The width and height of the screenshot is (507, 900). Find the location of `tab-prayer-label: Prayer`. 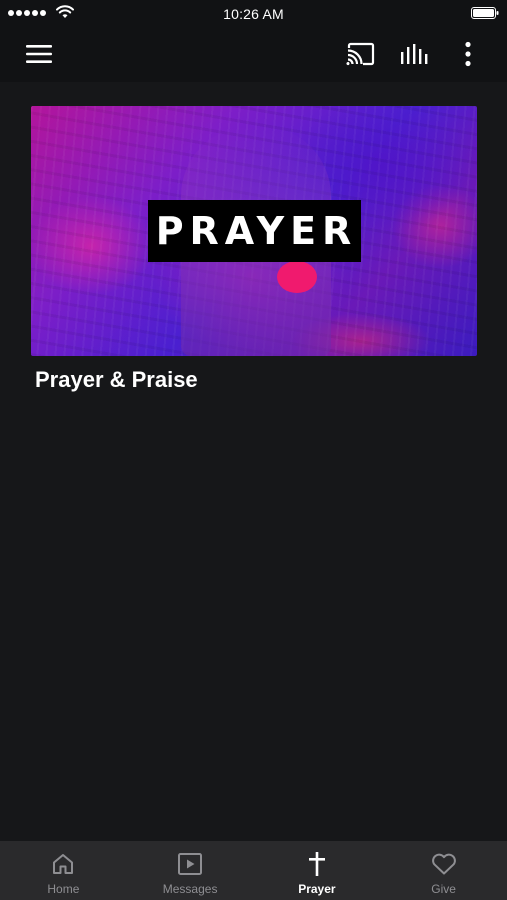

tab-prayer-label: Prayer is located at coordinates (317, 889).